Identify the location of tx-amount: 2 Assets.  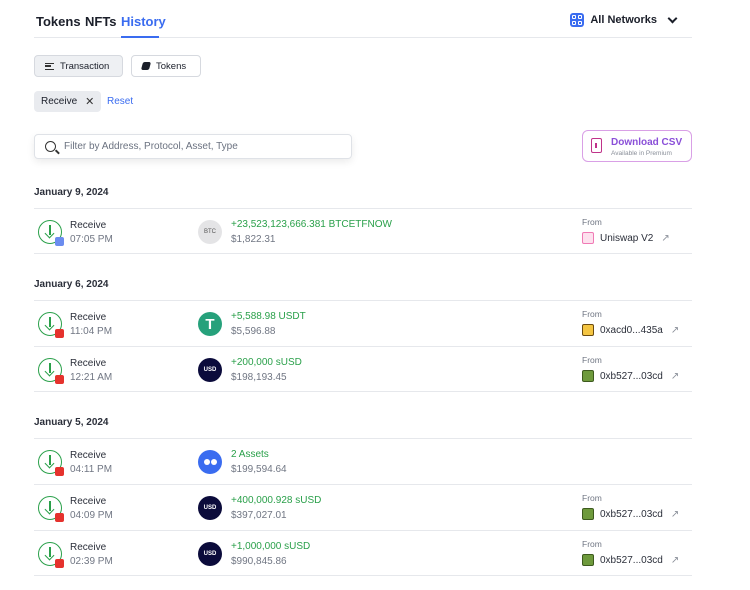
(250, 454).